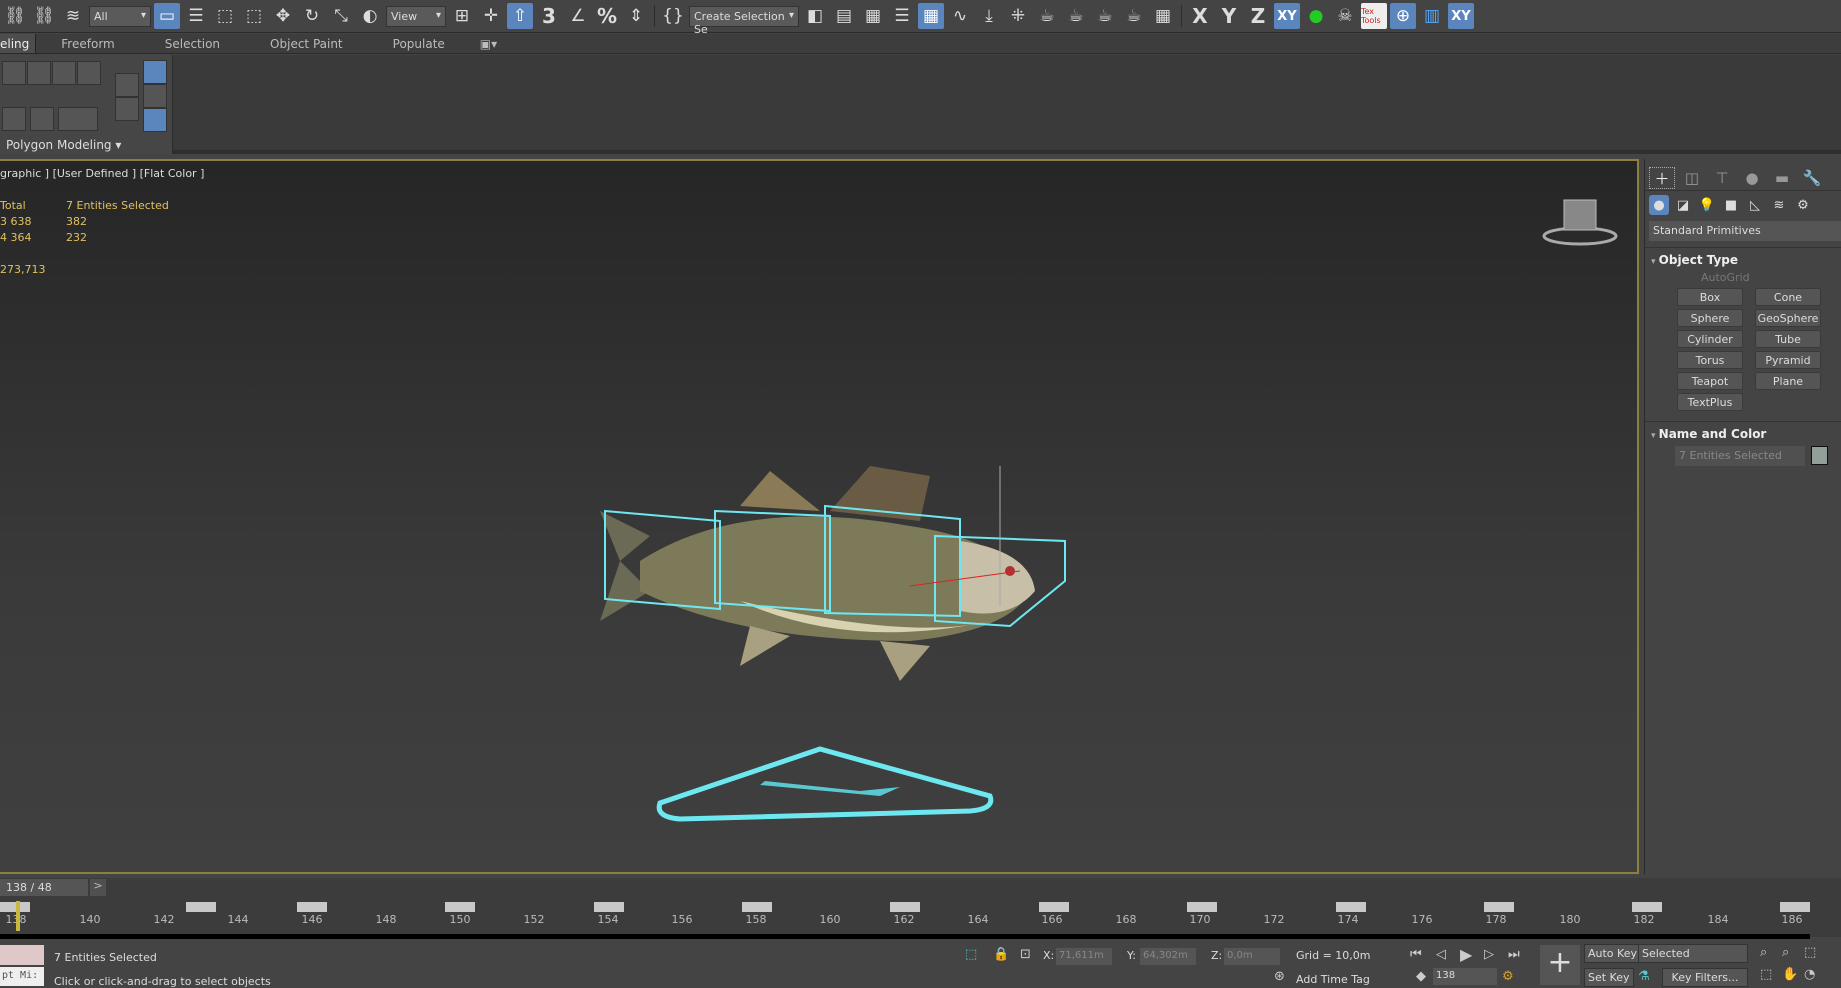 The image size is (1841, 988). I want to click on selection-lock-icon: 🔒, so click(1001, 954).